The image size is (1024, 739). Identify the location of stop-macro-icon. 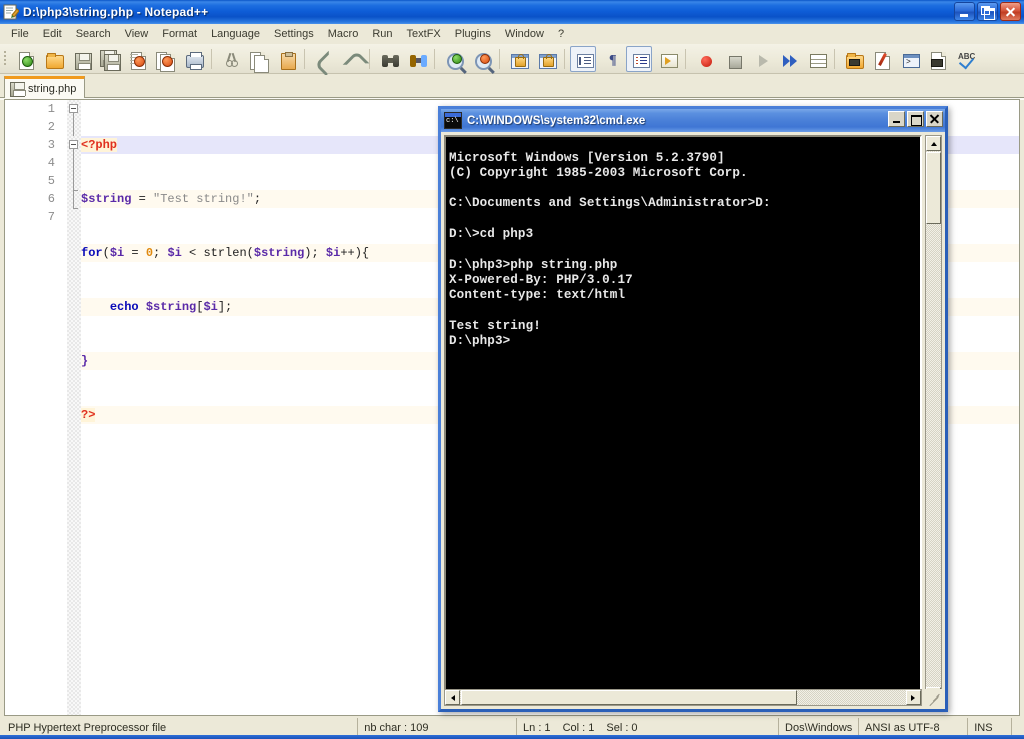
(732, 59).